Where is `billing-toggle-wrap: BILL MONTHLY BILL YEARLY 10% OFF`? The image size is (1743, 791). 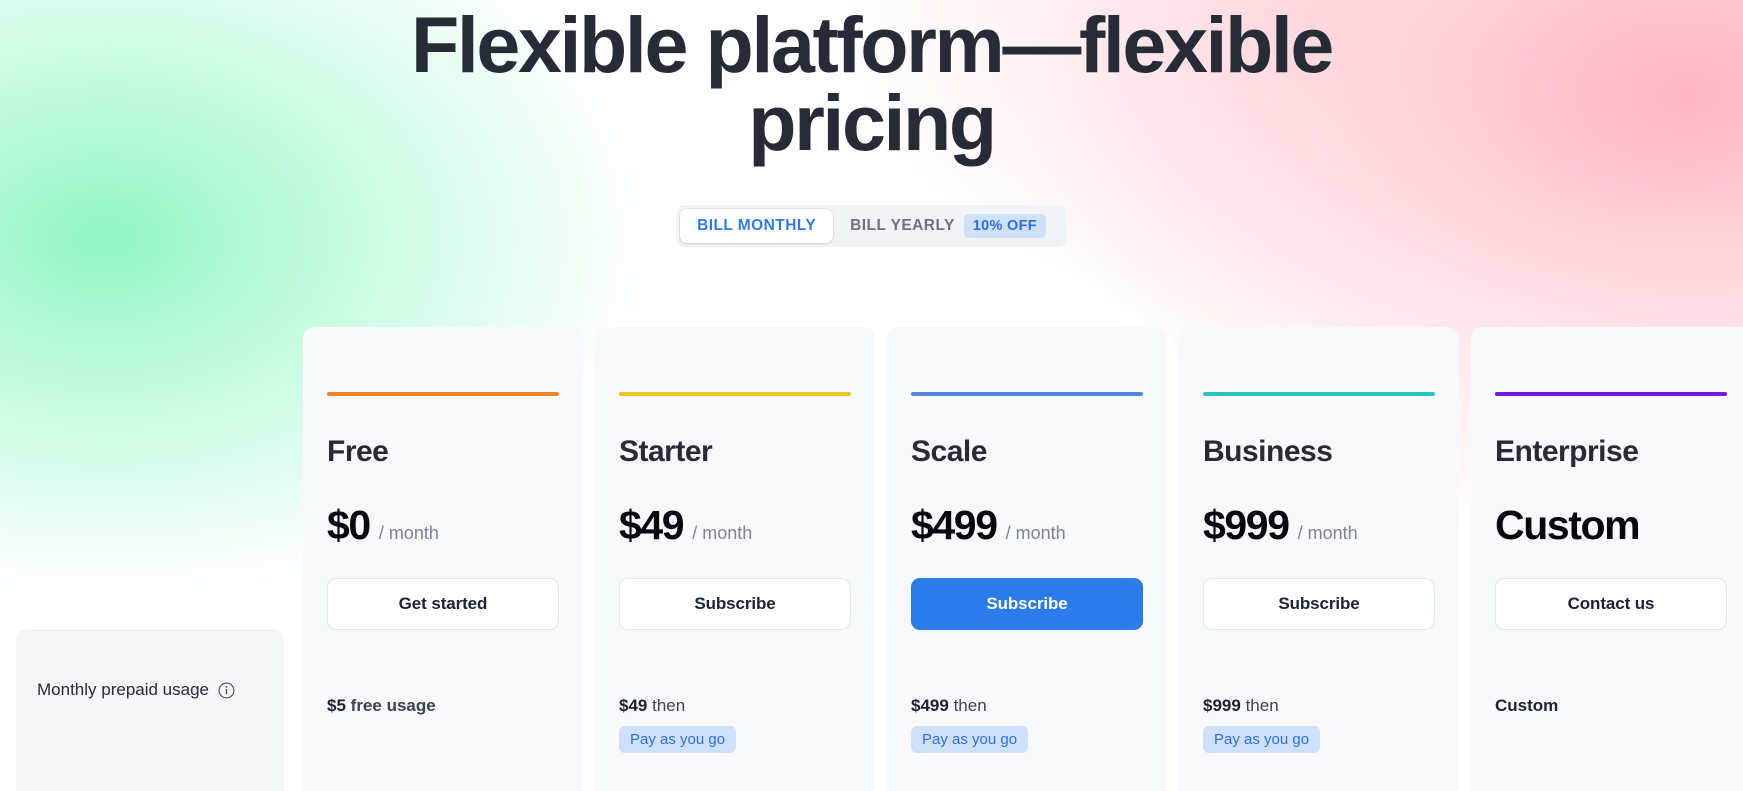
billing-toggle-wrap: BILL MONTHLY BILL YEARLY 10% OFF is located at coordinates (871, 226).